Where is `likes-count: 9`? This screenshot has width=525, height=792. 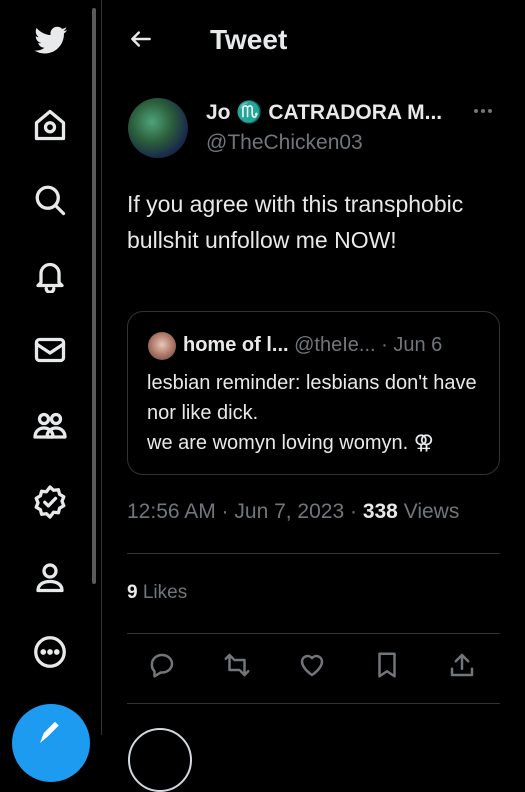
likes-count: 9 is located at coordinates (132, 592).